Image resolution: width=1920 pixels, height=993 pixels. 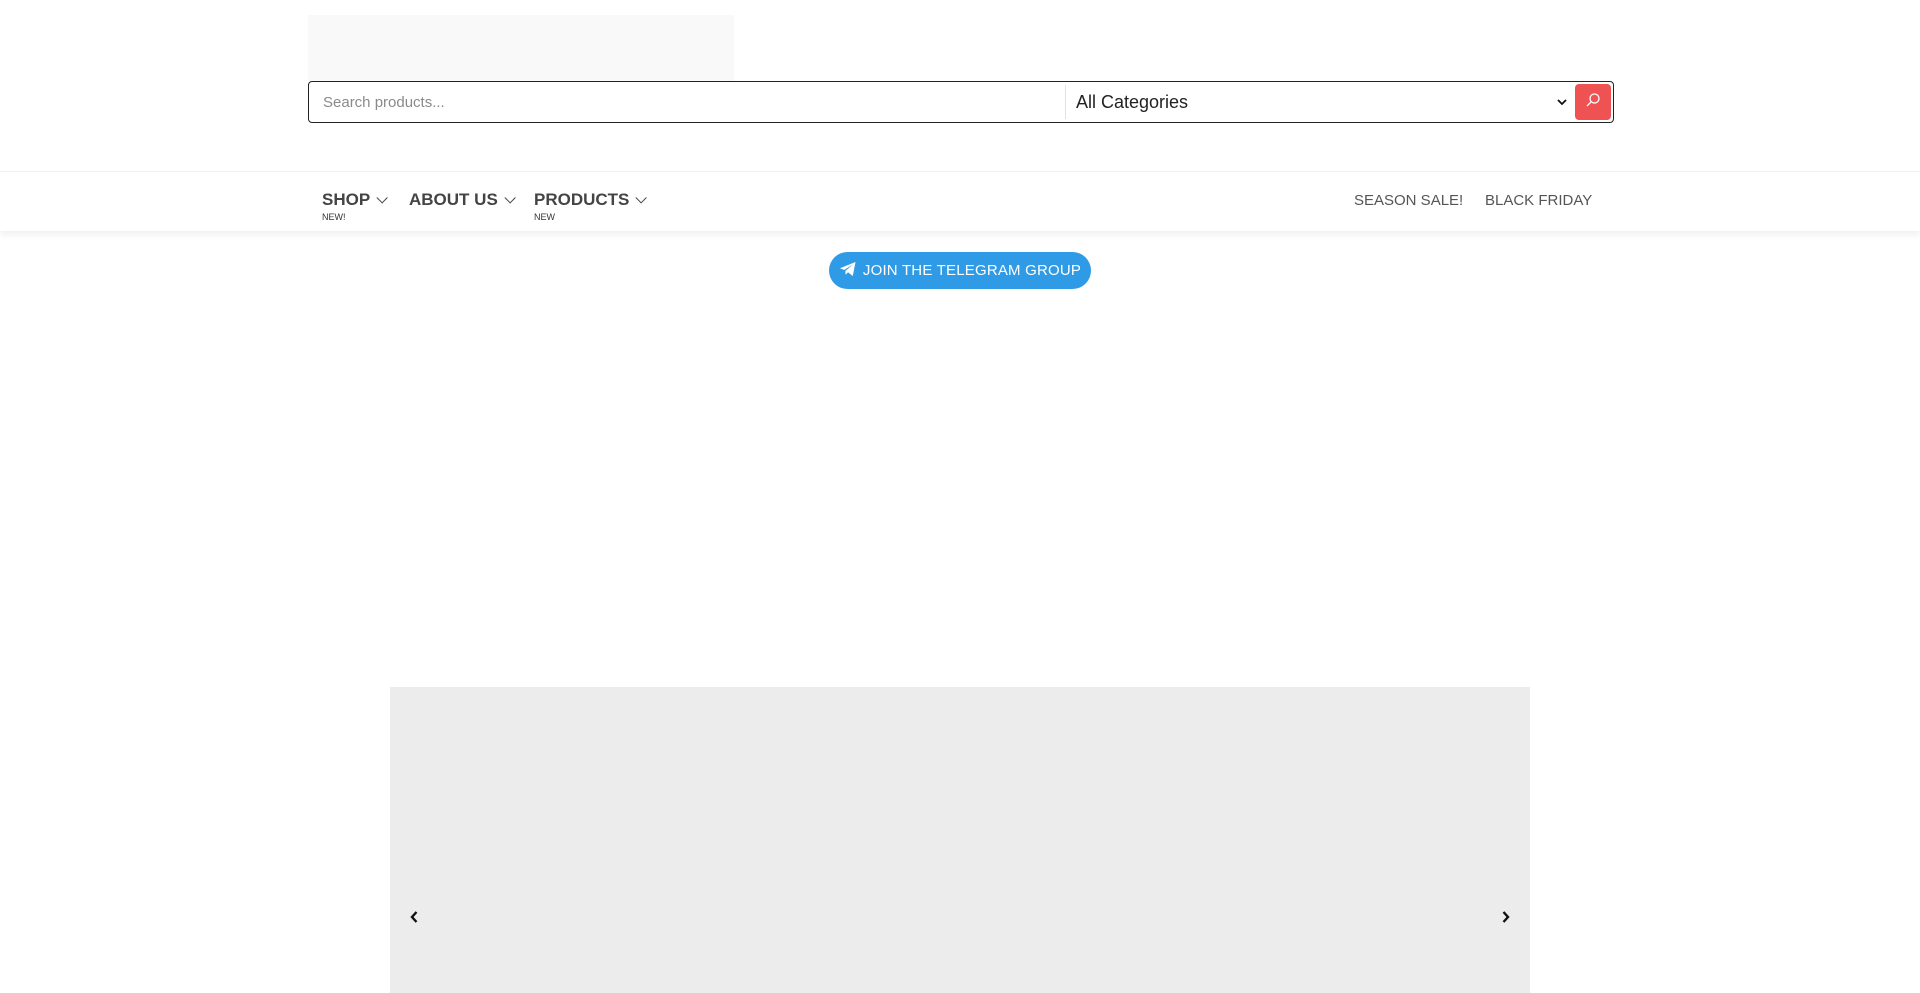 I want to click on nav-item-label: PRODUCTS, so click(x=582, y=199).